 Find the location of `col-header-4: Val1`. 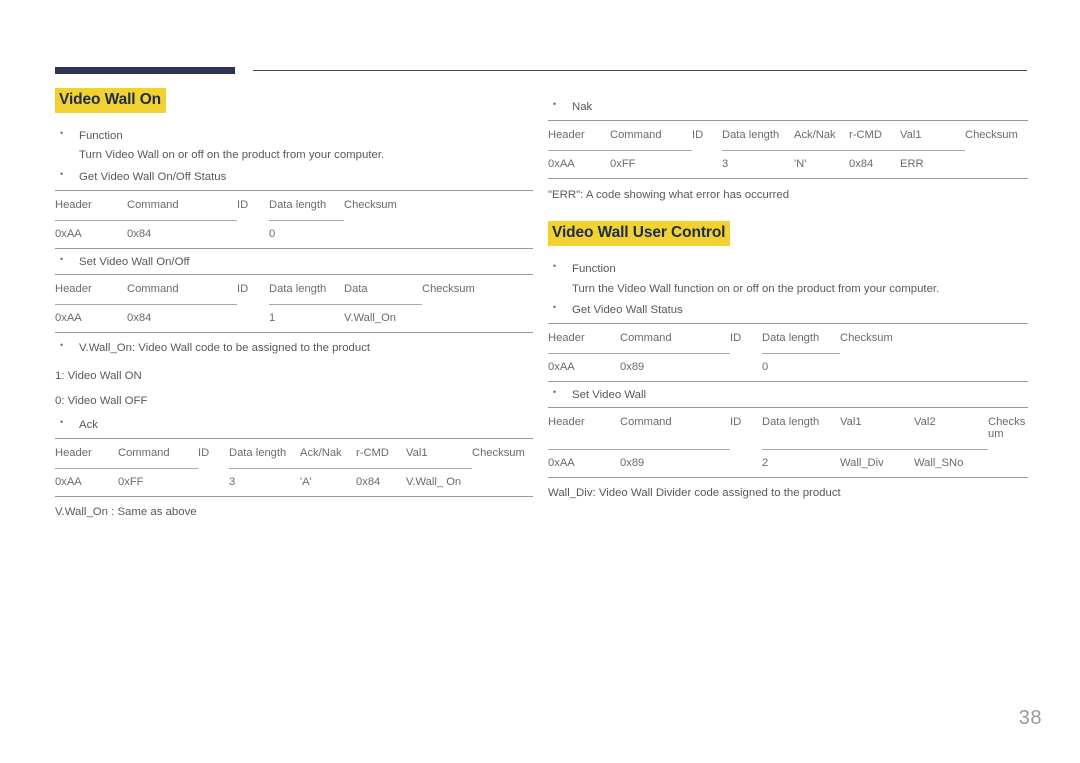

col-header-4: Val1 is located at coordinates (877, 428).